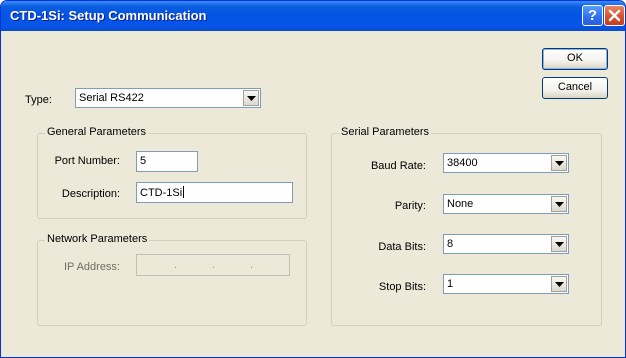  What do you see at coordinates (87, 161) in the screenshot?
I see `port-number-label: Port Number:` at bounding box center [87, 161].